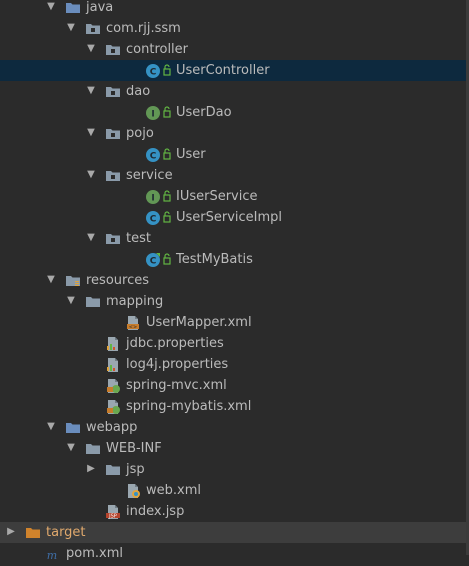 This screenshot has width=469, height=566. I want to click on tree-item-pom-xml: m pom.xml, so click(234, 553).